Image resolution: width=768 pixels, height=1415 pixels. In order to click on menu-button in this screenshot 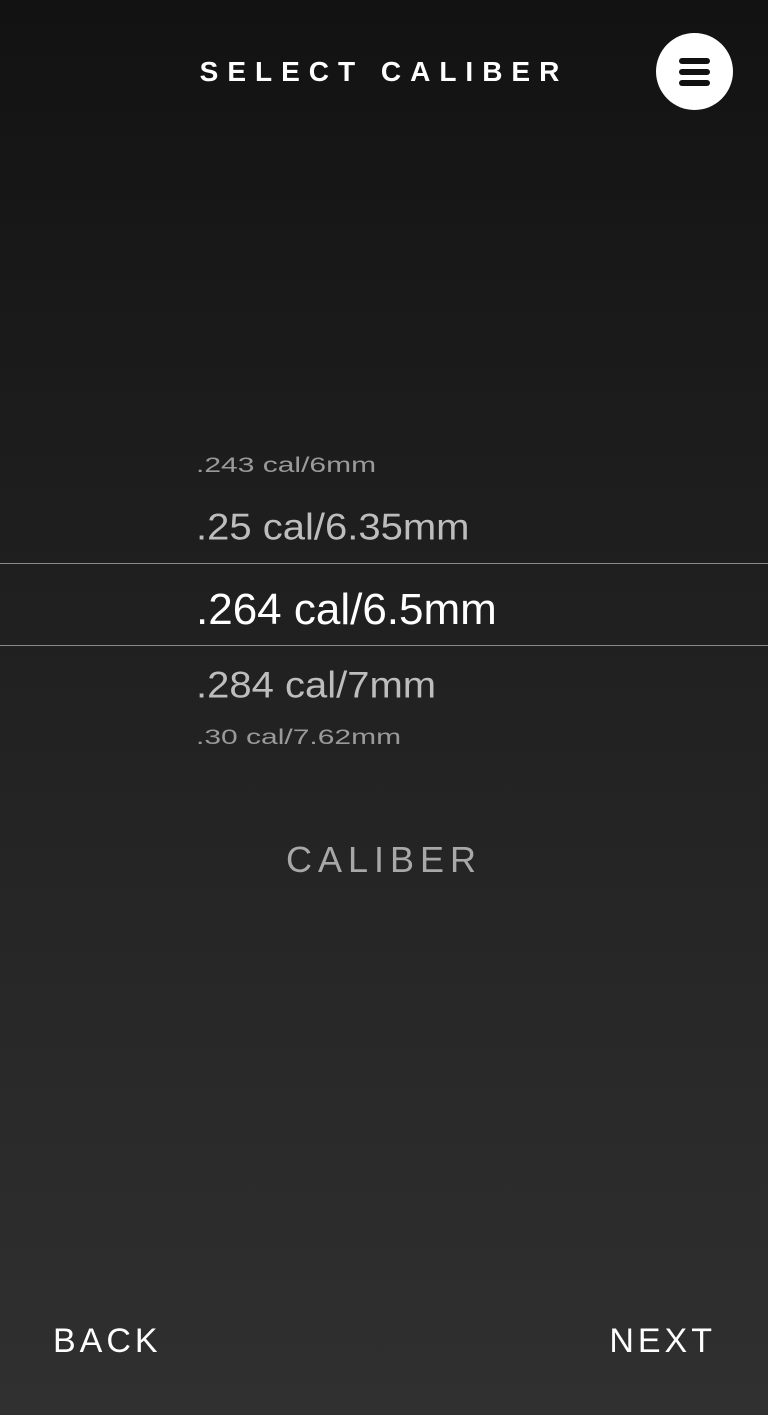, I will do `click(694, 71)`.